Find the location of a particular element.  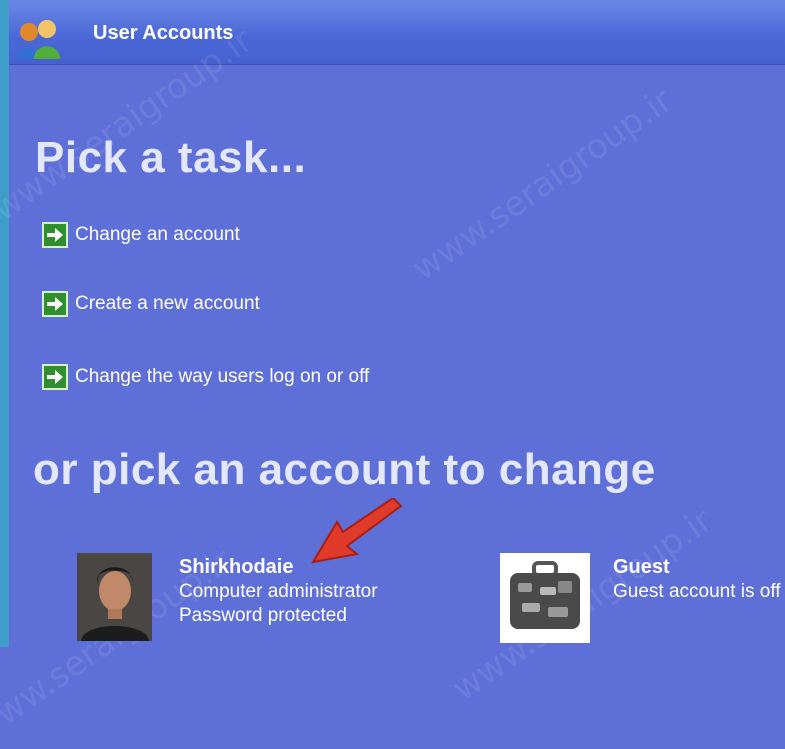

task-change-logon: Change the way users log on or off is located at coordinates (205, 377).